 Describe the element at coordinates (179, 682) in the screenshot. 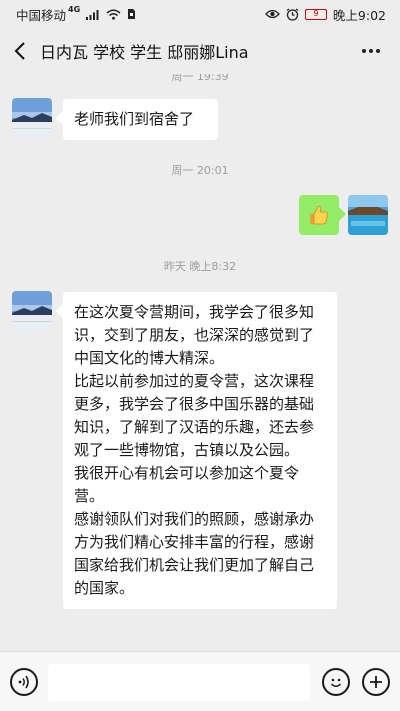

I see `message-input` at that location.